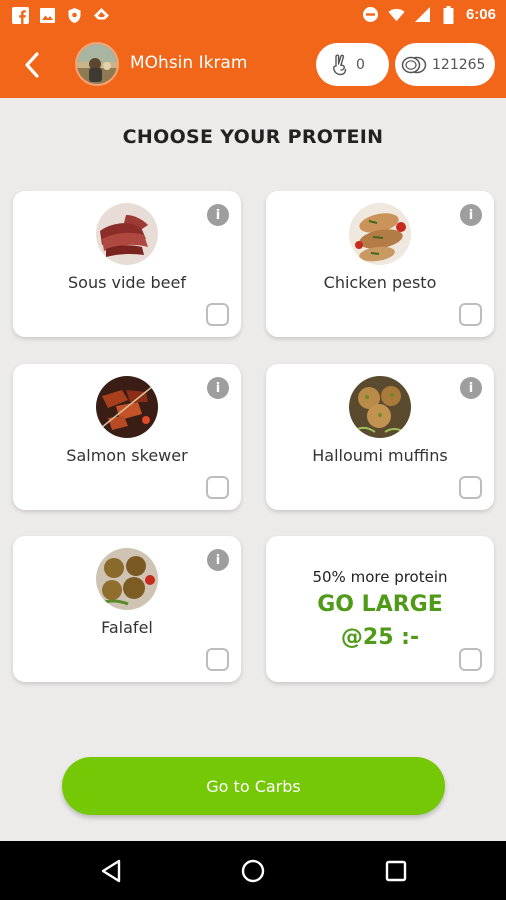 The image size is (506, 900). What do you see at coordinates (253, 786) in the screenshot?
I see `go-to-carbs-button: Go to Carbs` at bounding box center [253, 786].